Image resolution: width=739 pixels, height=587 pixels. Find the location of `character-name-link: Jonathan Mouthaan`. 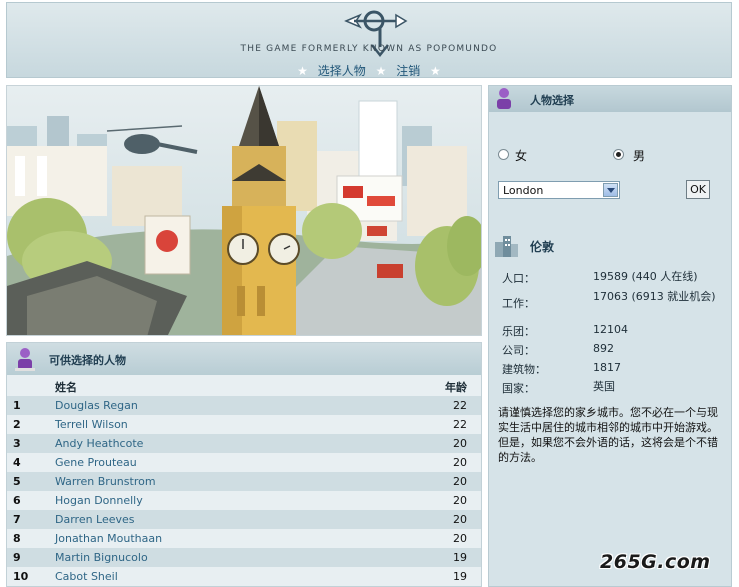

character-name-link: Jonathan Mouthaan is located at coordinates (108, 538).